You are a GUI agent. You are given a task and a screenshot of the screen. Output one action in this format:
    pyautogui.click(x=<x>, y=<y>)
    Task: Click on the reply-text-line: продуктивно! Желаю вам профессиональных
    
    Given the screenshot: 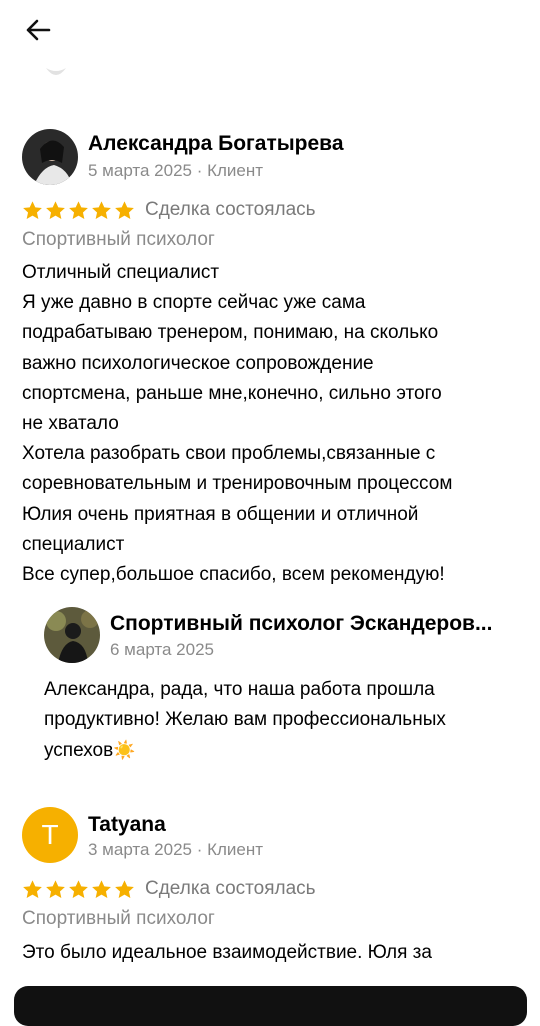 What is the action you would take?
    pyautogui.click(x=245, y=719)
    